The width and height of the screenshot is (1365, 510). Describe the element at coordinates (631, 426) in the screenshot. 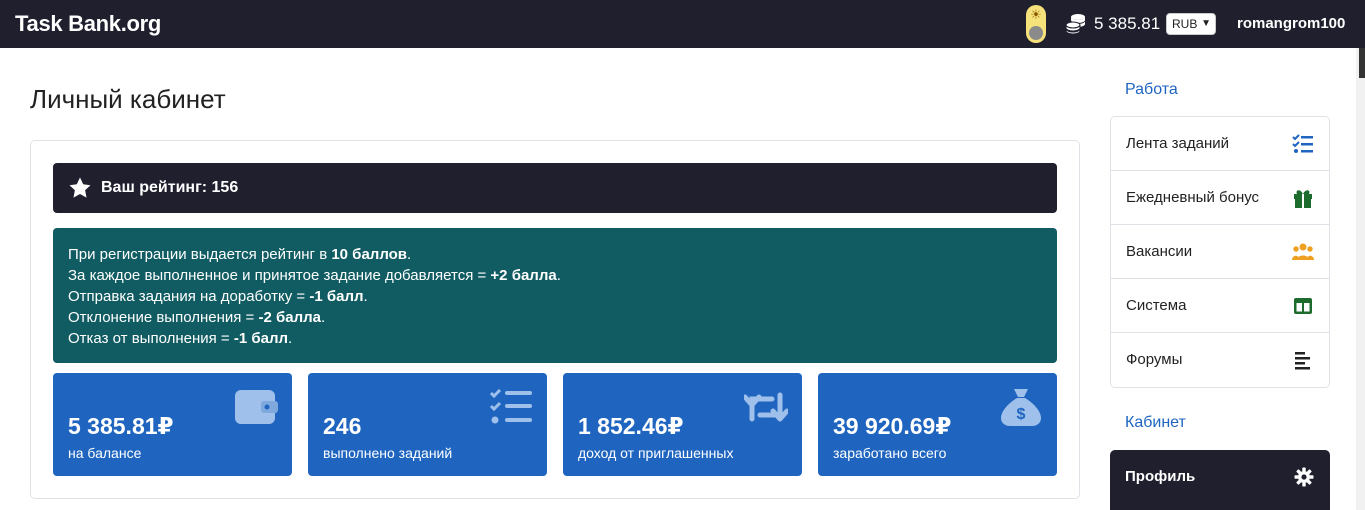

I see `stat-value: 1 852.46₽` at that location.